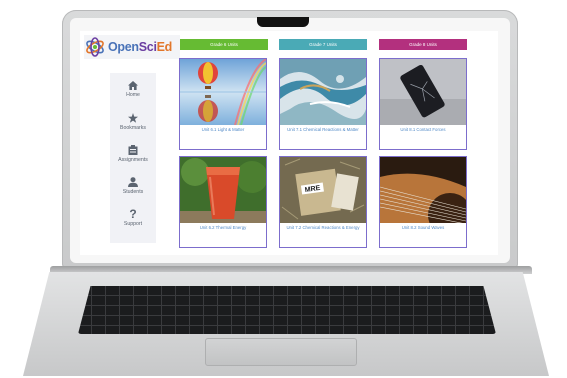 Image resolution: width=567 pixels, height=378 pixels. I want to click on openscied-logo: OpenSciEd, so click(132, 47).